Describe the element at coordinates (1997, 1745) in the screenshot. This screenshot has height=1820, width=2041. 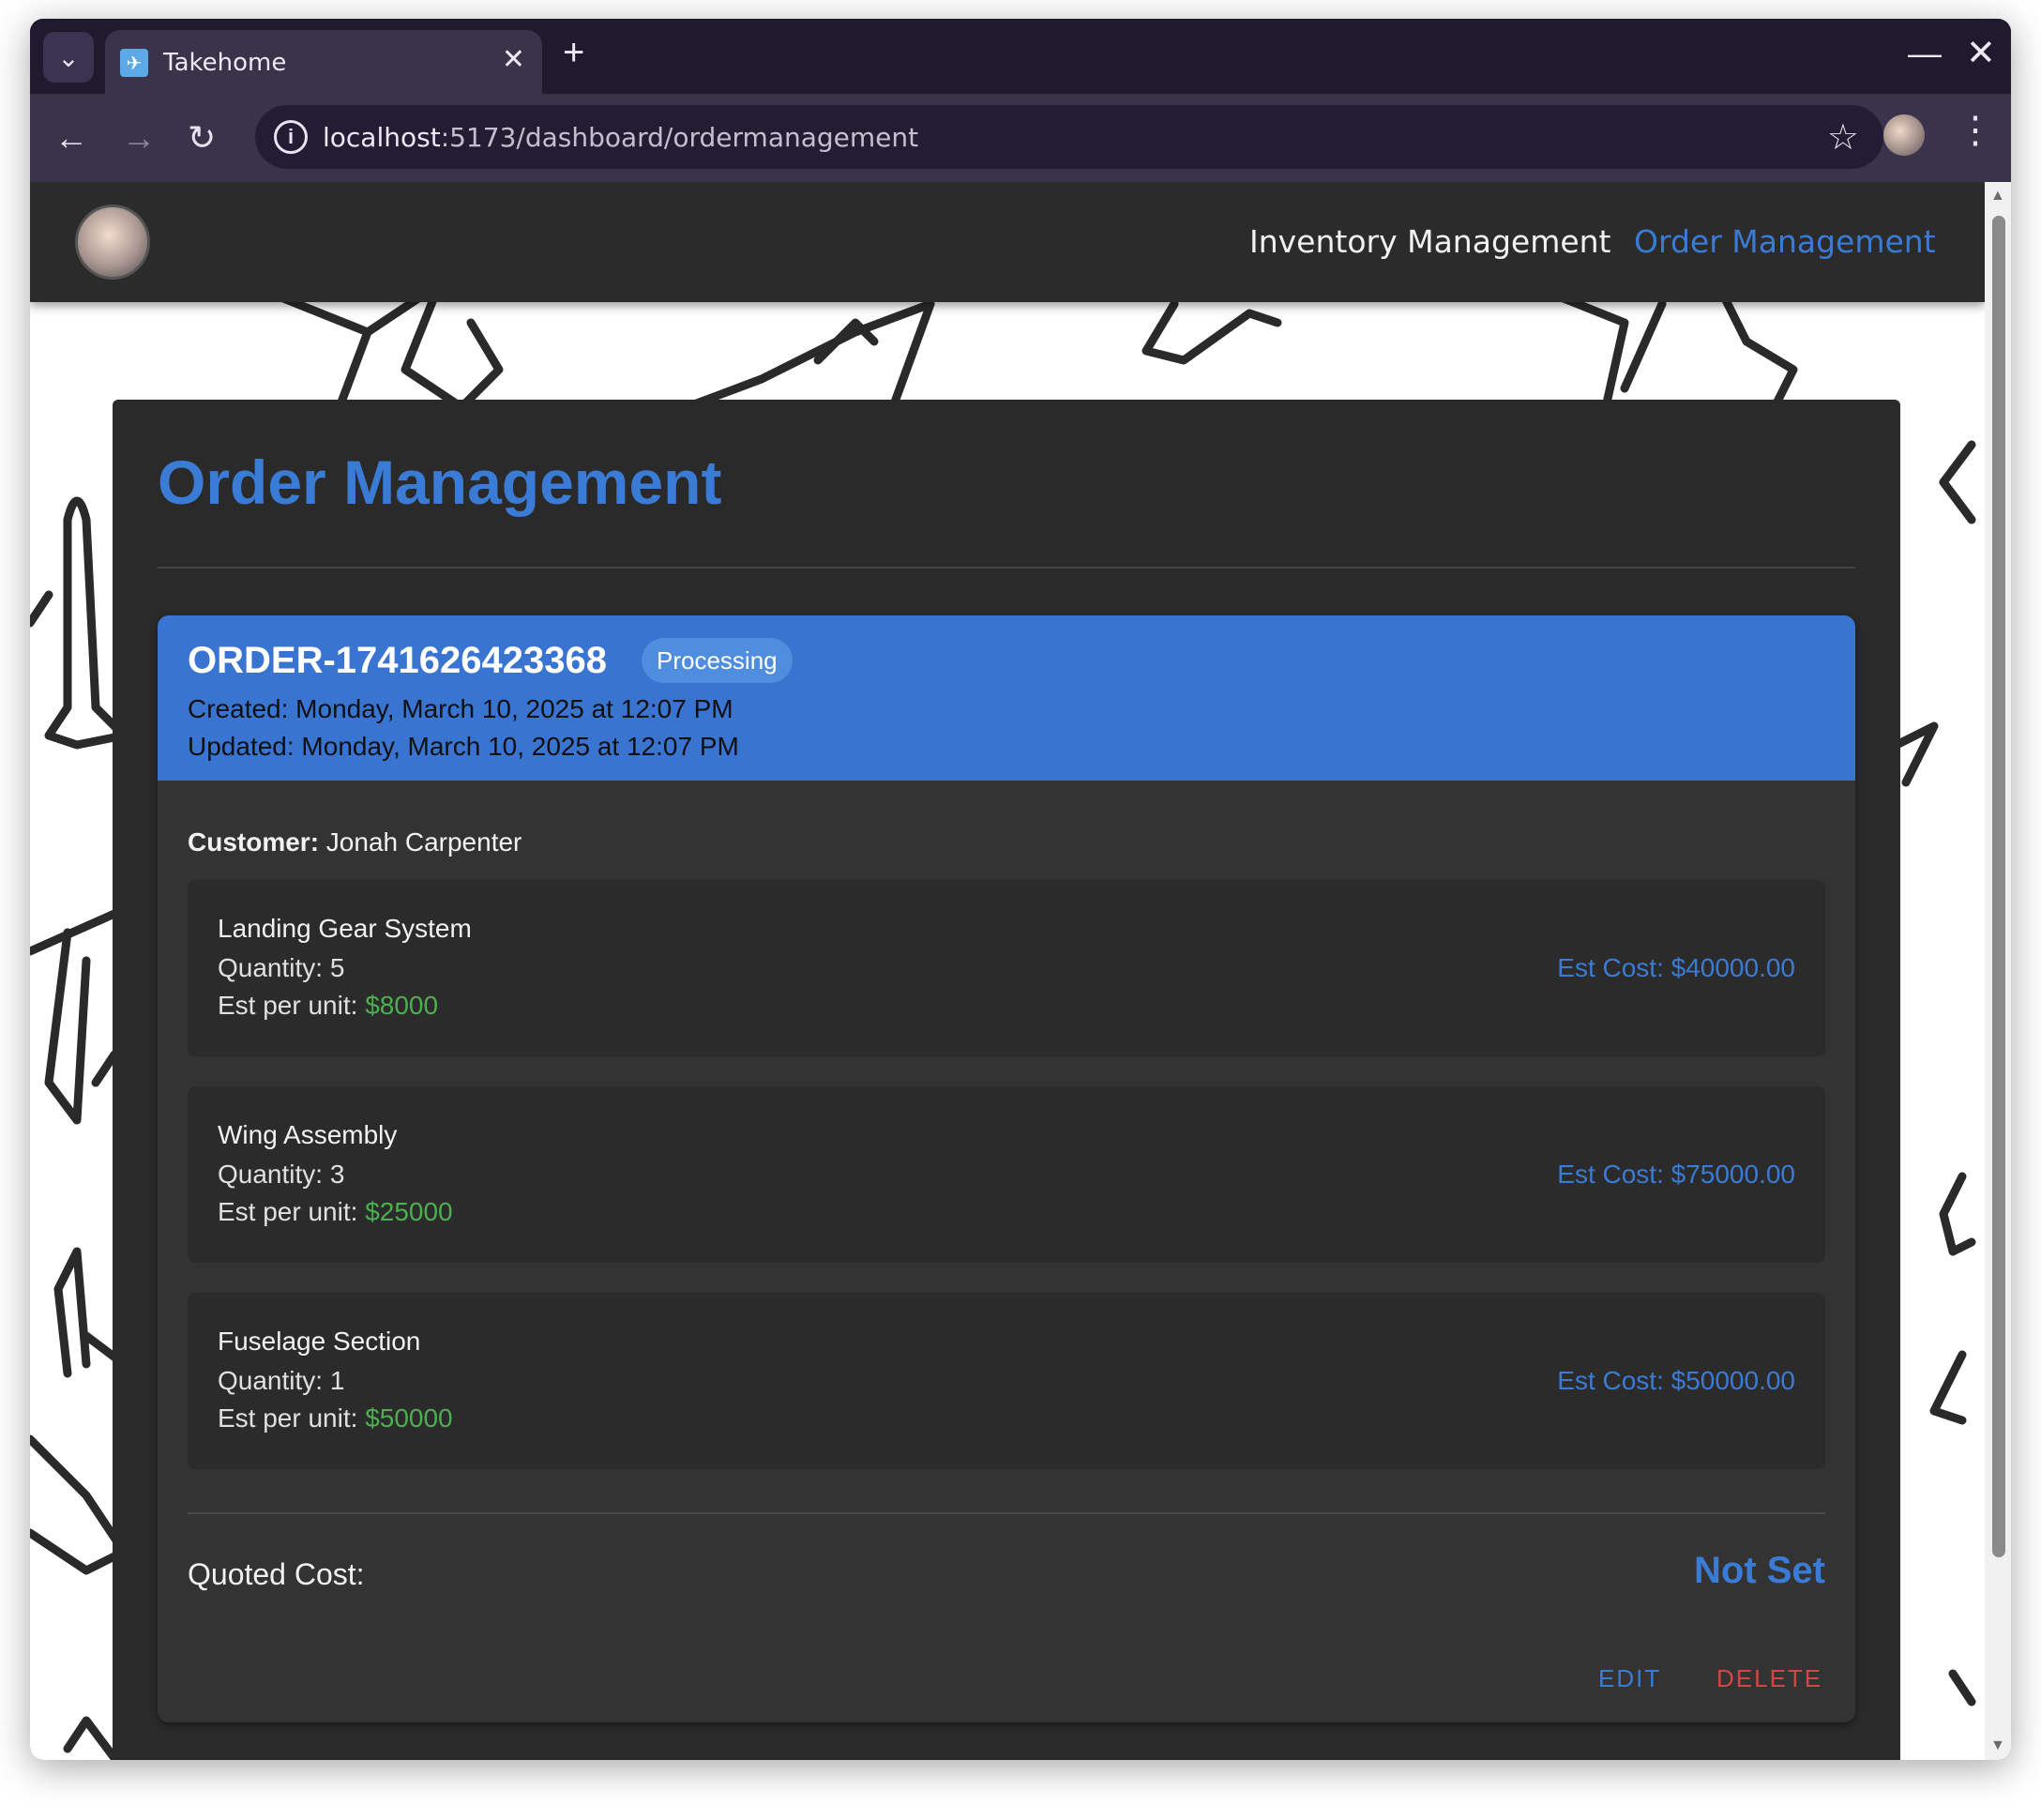
I see `scroll-down-arrow-icon: ▼` at that location.